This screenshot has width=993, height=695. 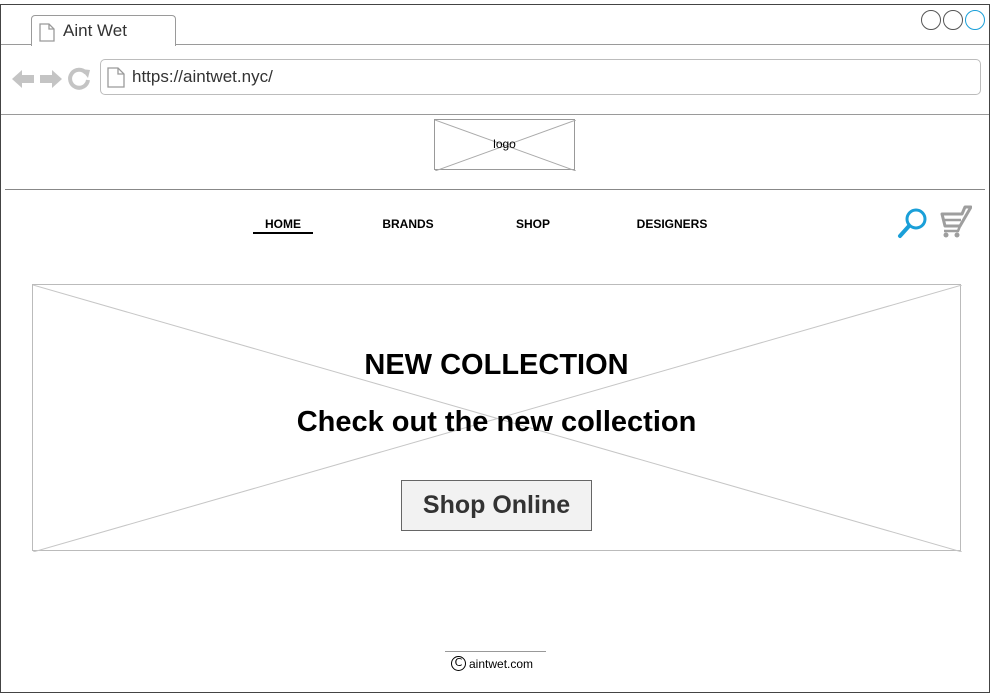 I want to click on hero-subtitle: Check out the new collection, so click(x=496, y=422).